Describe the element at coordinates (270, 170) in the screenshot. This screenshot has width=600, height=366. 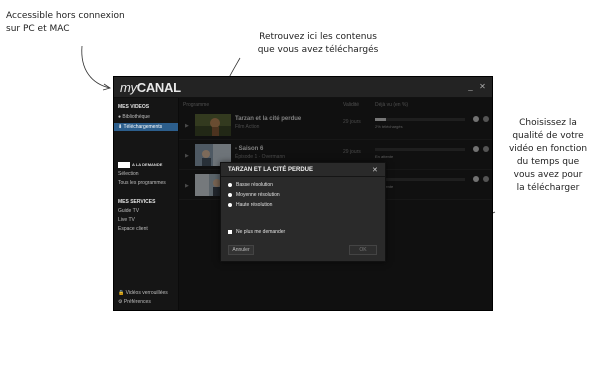
I see `dialog-title: TARZAN ET LA CITÉ PERDUE` at that location.